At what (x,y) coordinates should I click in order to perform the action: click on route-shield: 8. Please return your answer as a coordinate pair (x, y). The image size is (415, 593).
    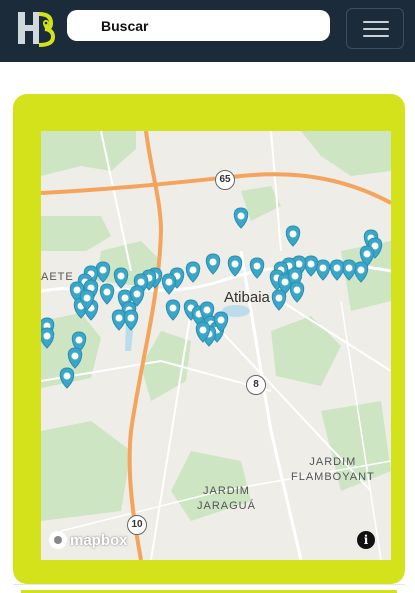
    Looking at the image, I should click on (256, 385).